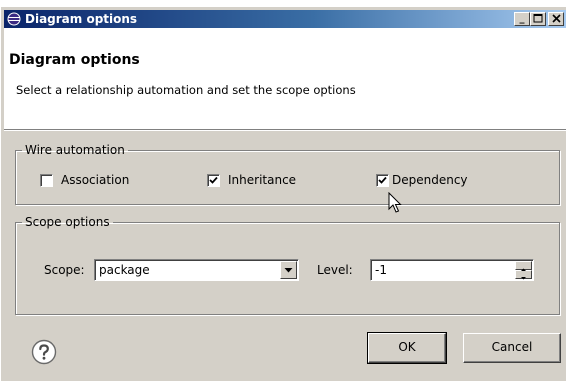  What do you see at coordinates (75, 150) in the screenshot?
I see `wire-automation-legend: Wire automation` at bounding box center [75, 150].